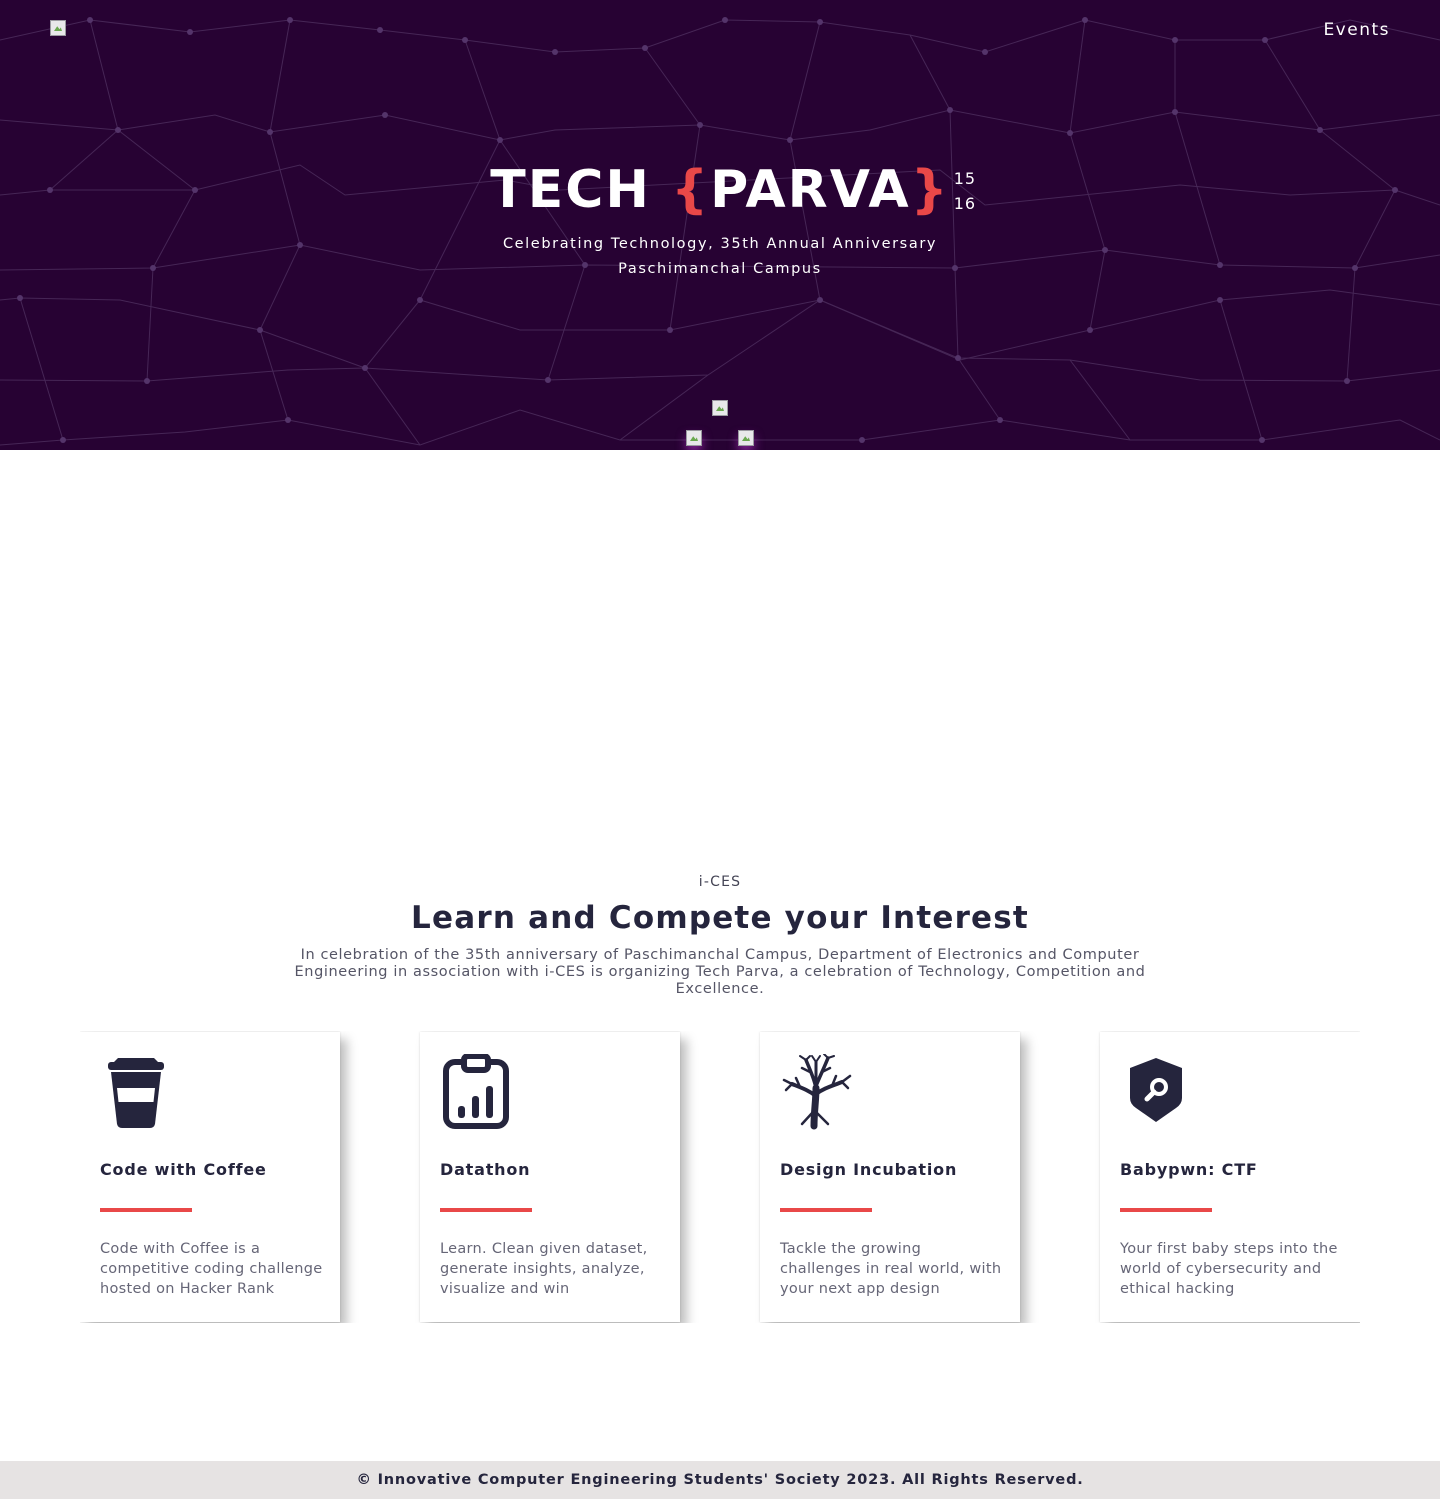  I want to click on event-title: Datathon, so click(485, 1169).